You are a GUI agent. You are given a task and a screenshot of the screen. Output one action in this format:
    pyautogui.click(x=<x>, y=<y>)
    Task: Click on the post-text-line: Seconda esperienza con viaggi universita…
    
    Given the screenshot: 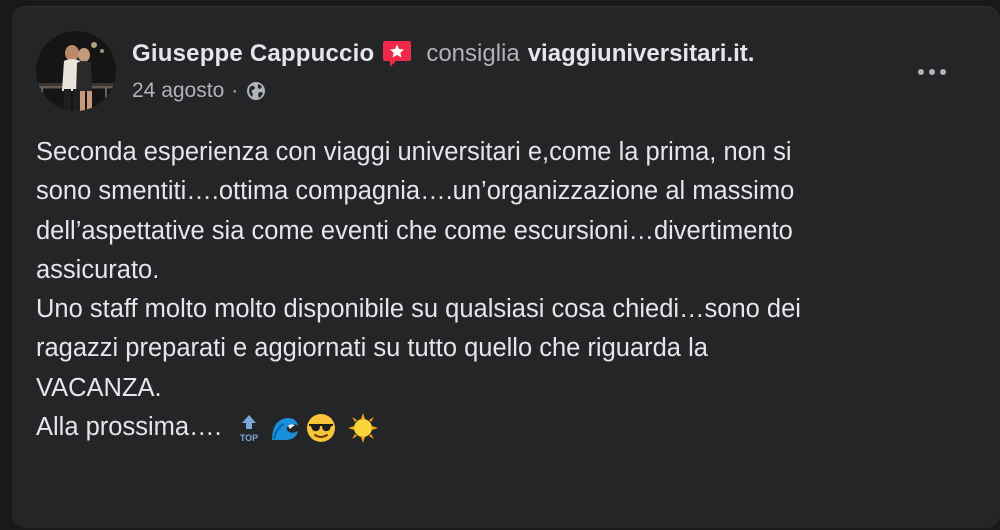 What is the action you would take?
    pyautogui.click(x=414, y=152)
    